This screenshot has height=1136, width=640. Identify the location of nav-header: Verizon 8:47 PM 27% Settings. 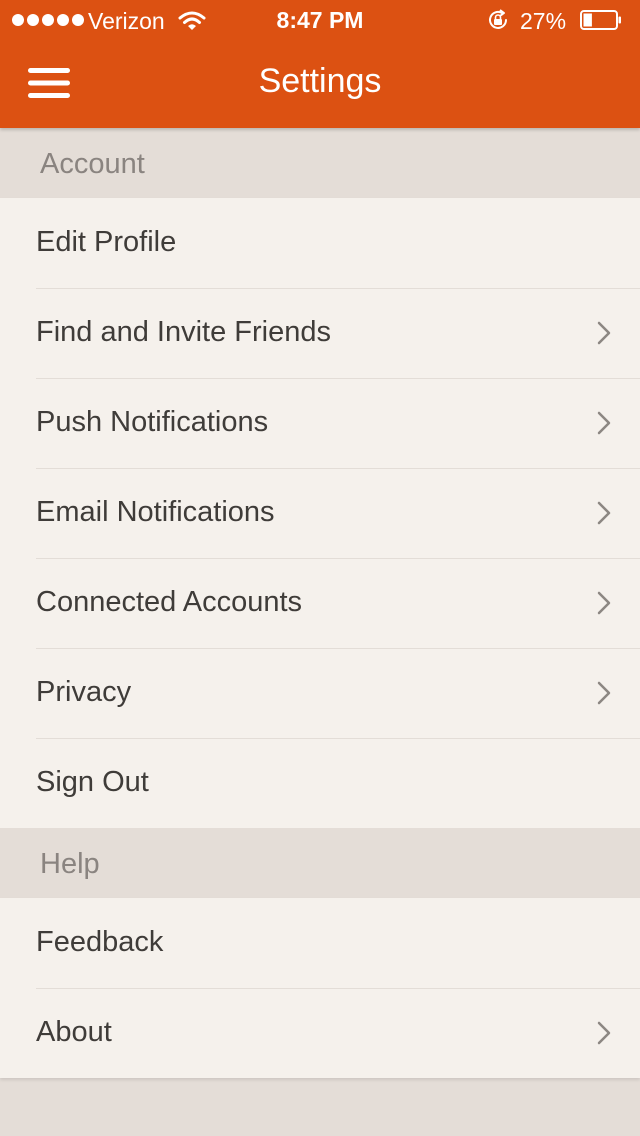
(320, 64).